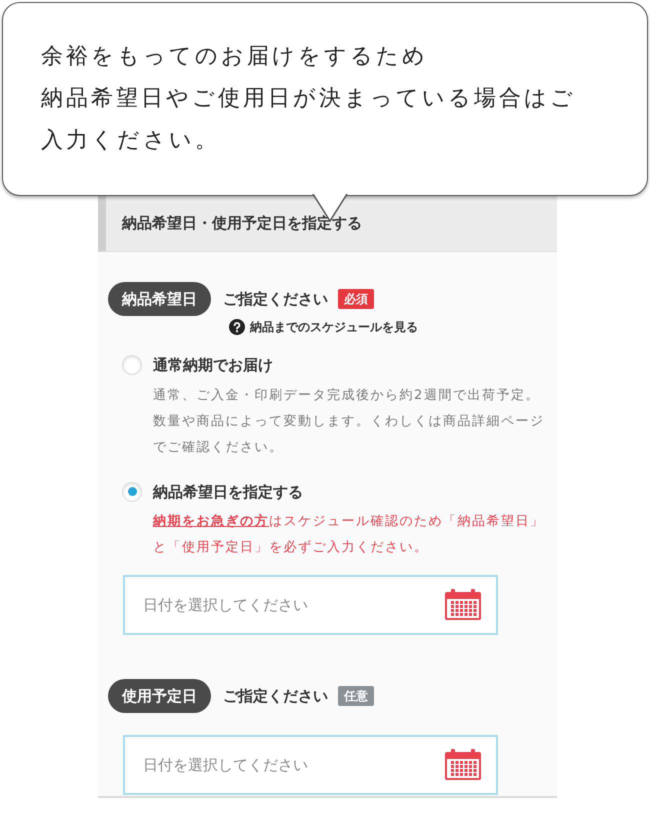  What do you see at coordinates (228, 491) in the screenshot?
I see `option-label: 納品希望日を指定する` at bounding box center [228, 491].